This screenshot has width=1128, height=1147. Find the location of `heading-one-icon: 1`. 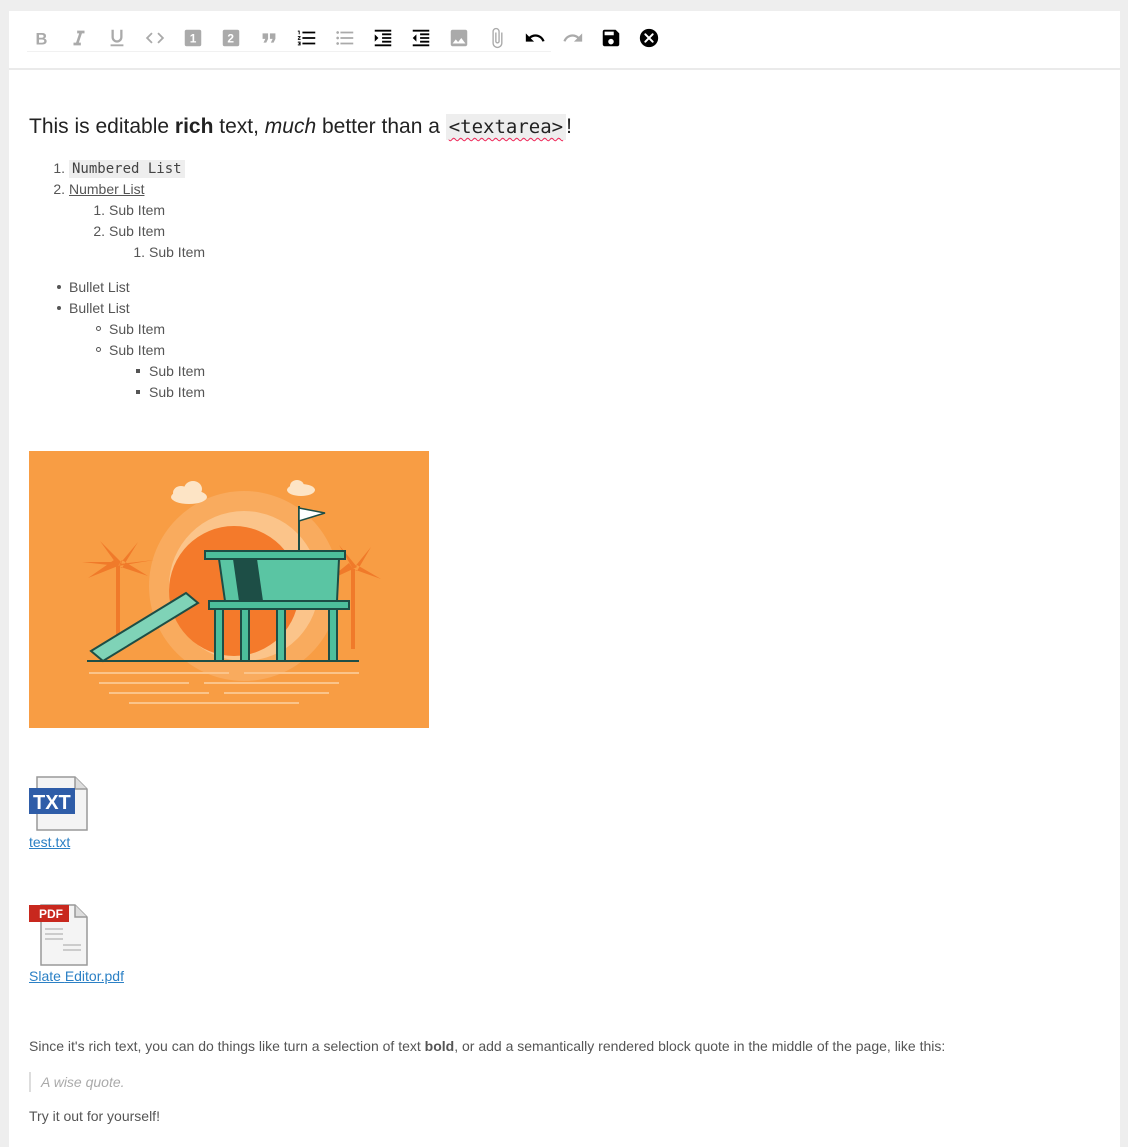

heading-one-icon: 1 is located at coordinates (193, 38).